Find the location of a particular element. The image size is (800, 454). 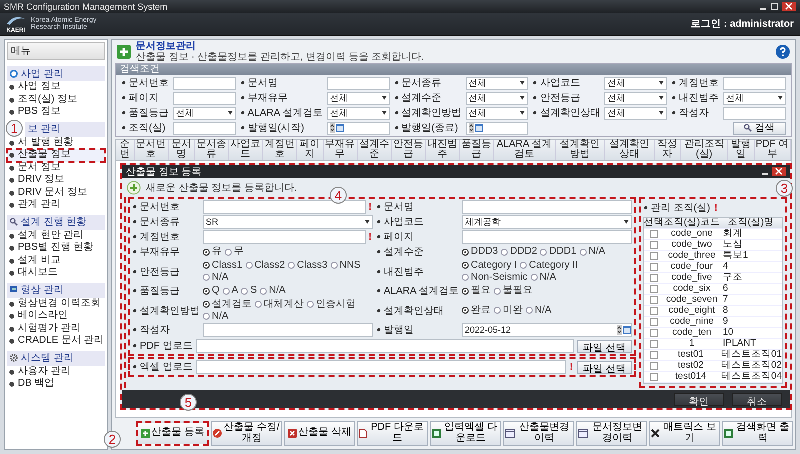

sidebar-group: 시스템 관리 is located at coordinates (56, 358).